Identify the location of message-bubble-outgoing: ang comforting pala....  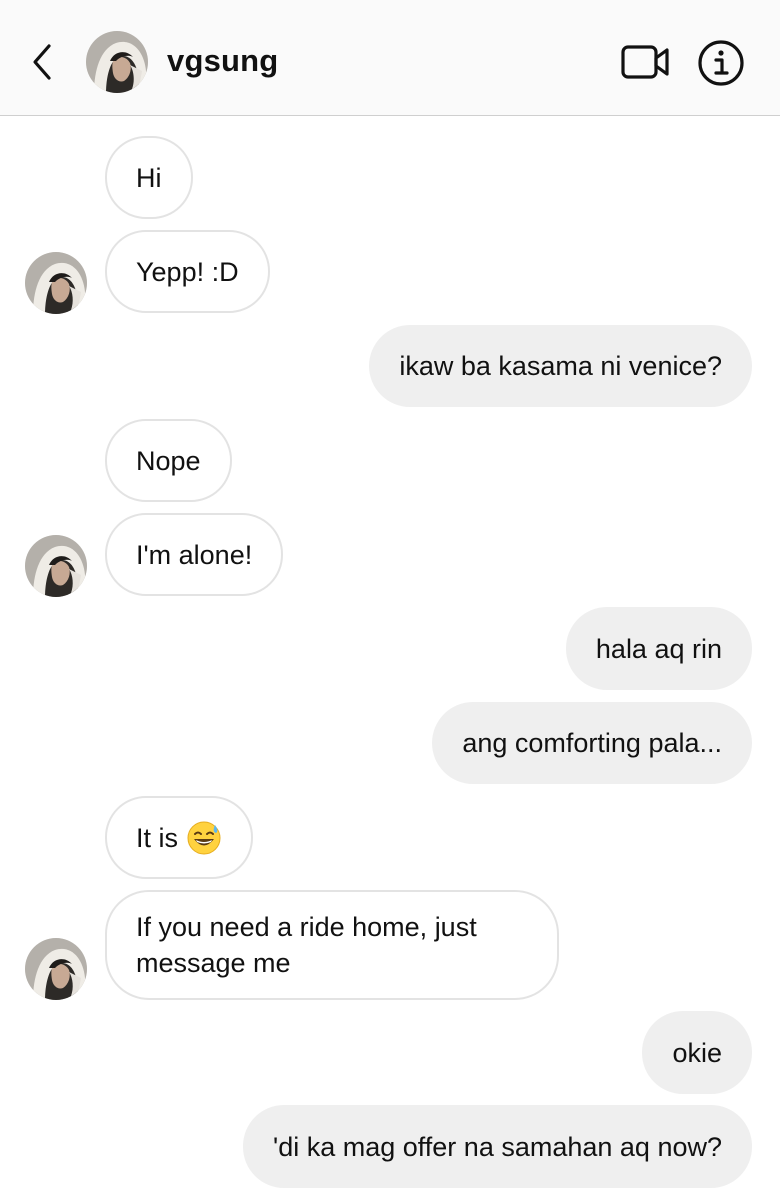
(592, 743).